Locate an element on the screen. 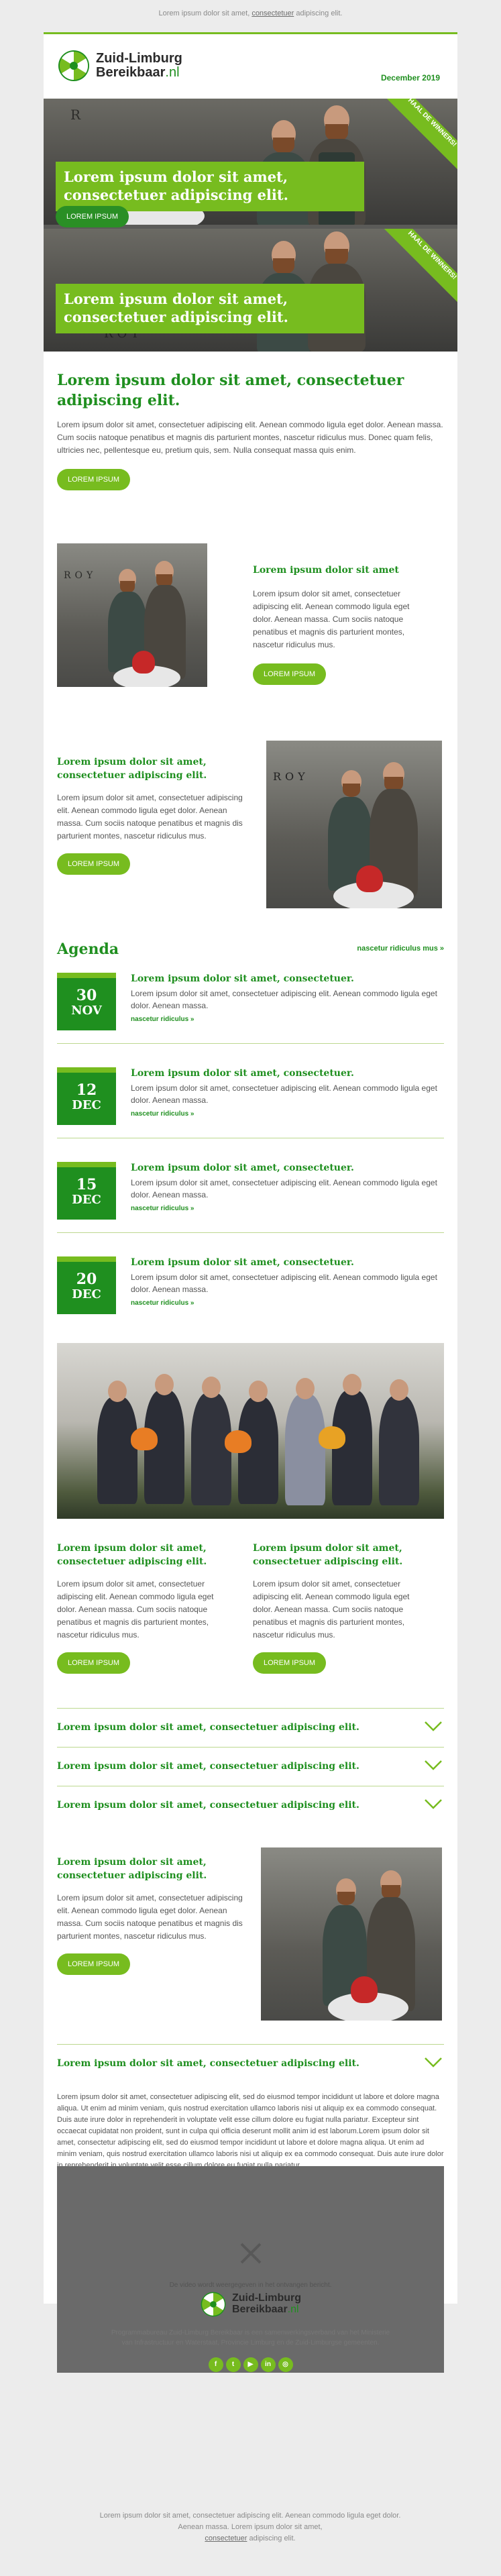  footer-logo: Zuid-Limburg Bereikbaar.nl is located at coordinates (250, 2304).